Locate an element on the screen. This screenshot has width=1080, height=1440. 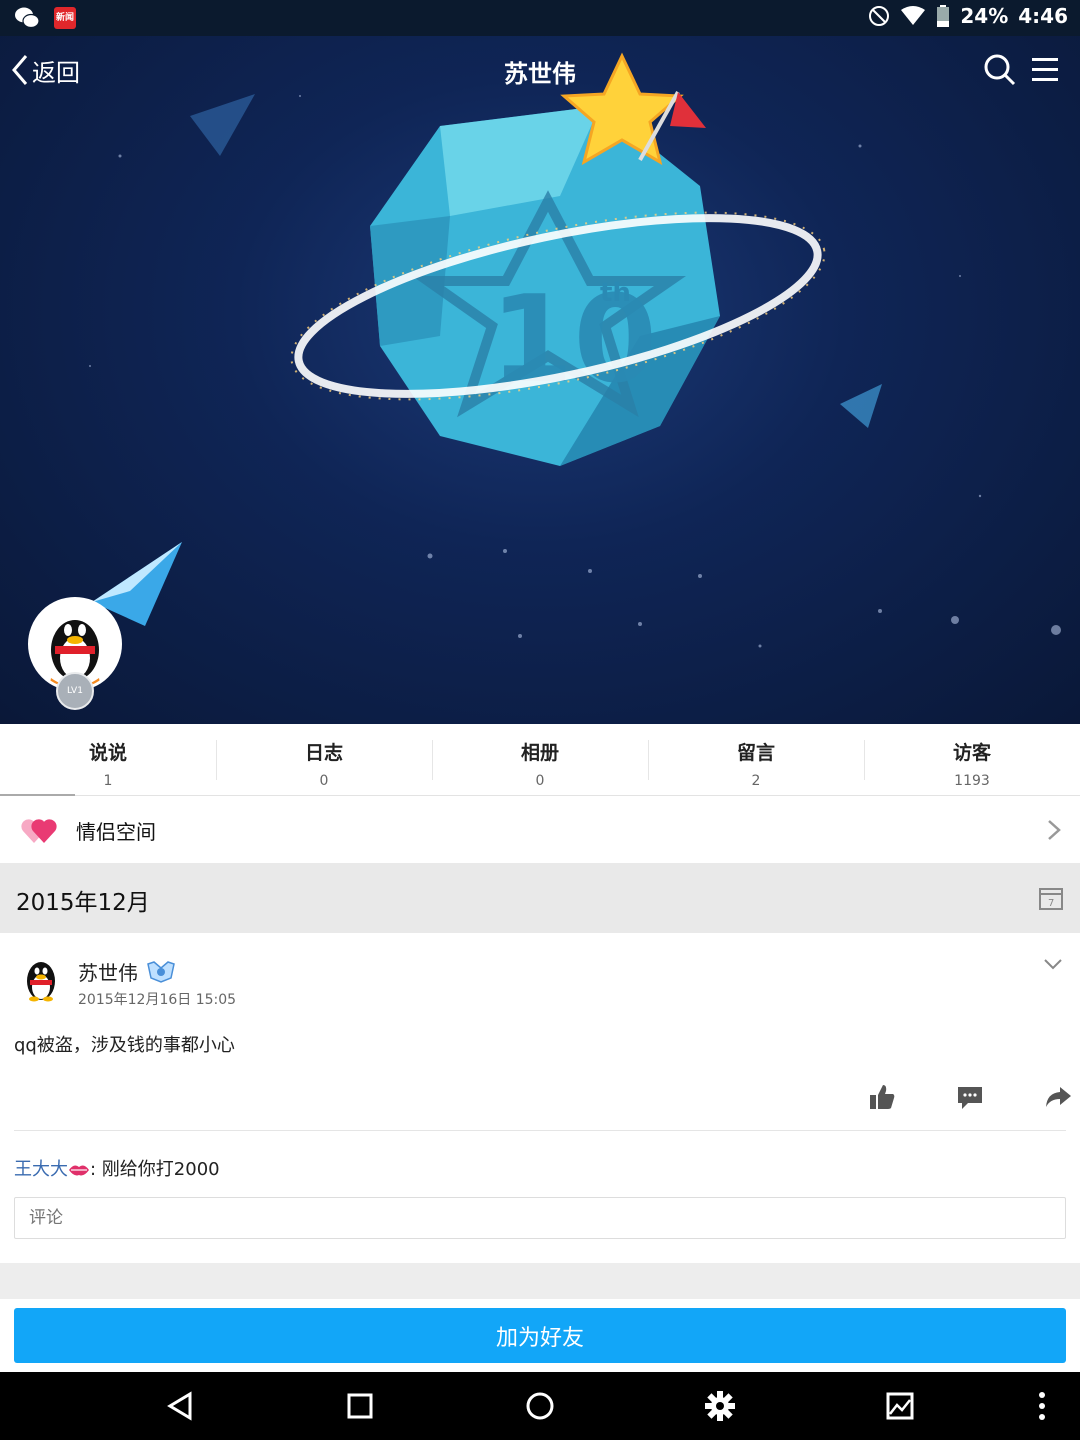
back-triangle-icon is located at coordinates (180, 1406).